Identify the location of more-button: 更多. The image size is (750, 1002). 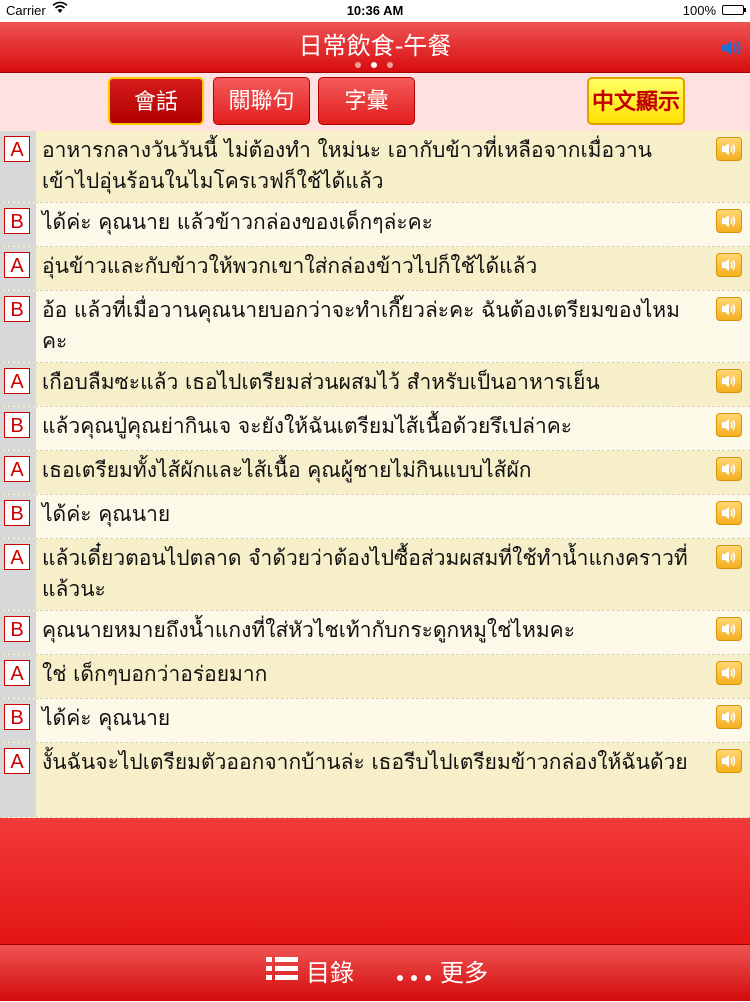
(442, 973).